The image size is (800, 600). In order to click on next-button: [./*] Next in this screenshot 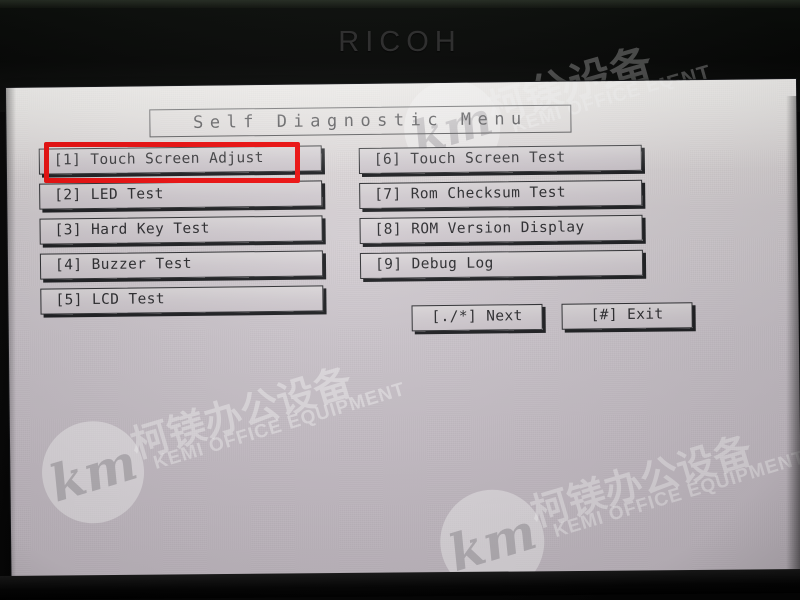, I will do `click(477, 317)`.